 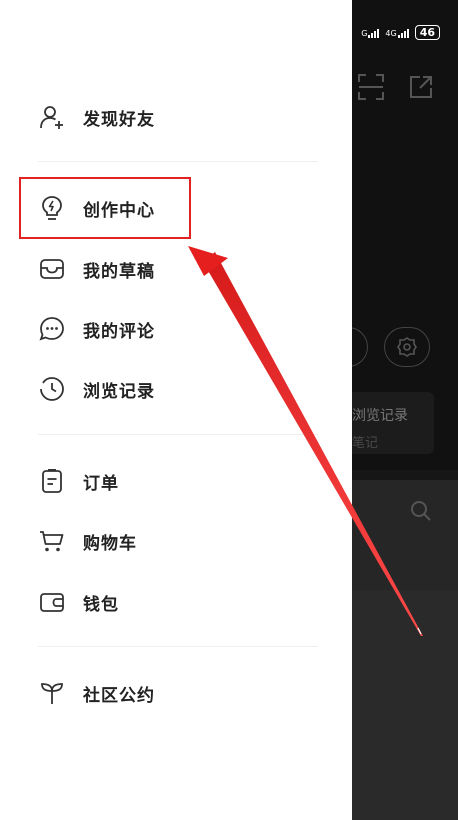 I want to click on menu-item-find-friends: 发现好友, so click(x=178, y=117).